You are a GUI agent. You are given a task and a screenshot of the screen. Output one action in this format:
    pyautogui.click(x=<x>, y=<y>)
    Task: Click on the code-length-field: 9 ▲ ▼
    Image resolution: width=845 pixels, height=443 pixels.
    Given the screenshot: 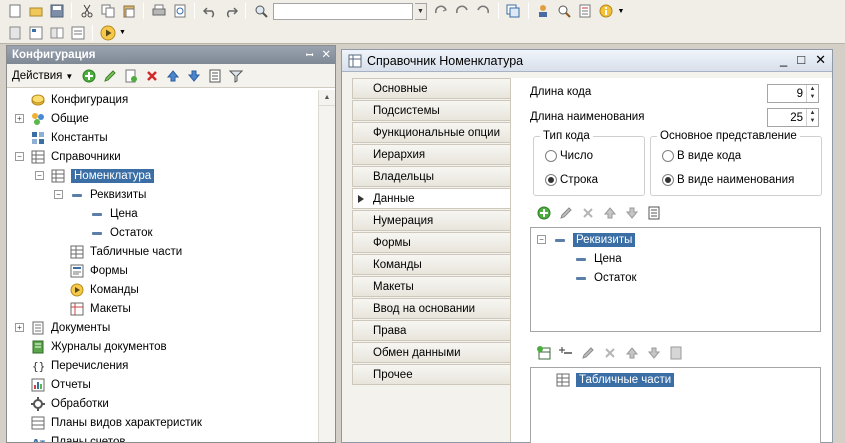 What is the action you would take?
    pyautogui.click(x=793, y=93)
    